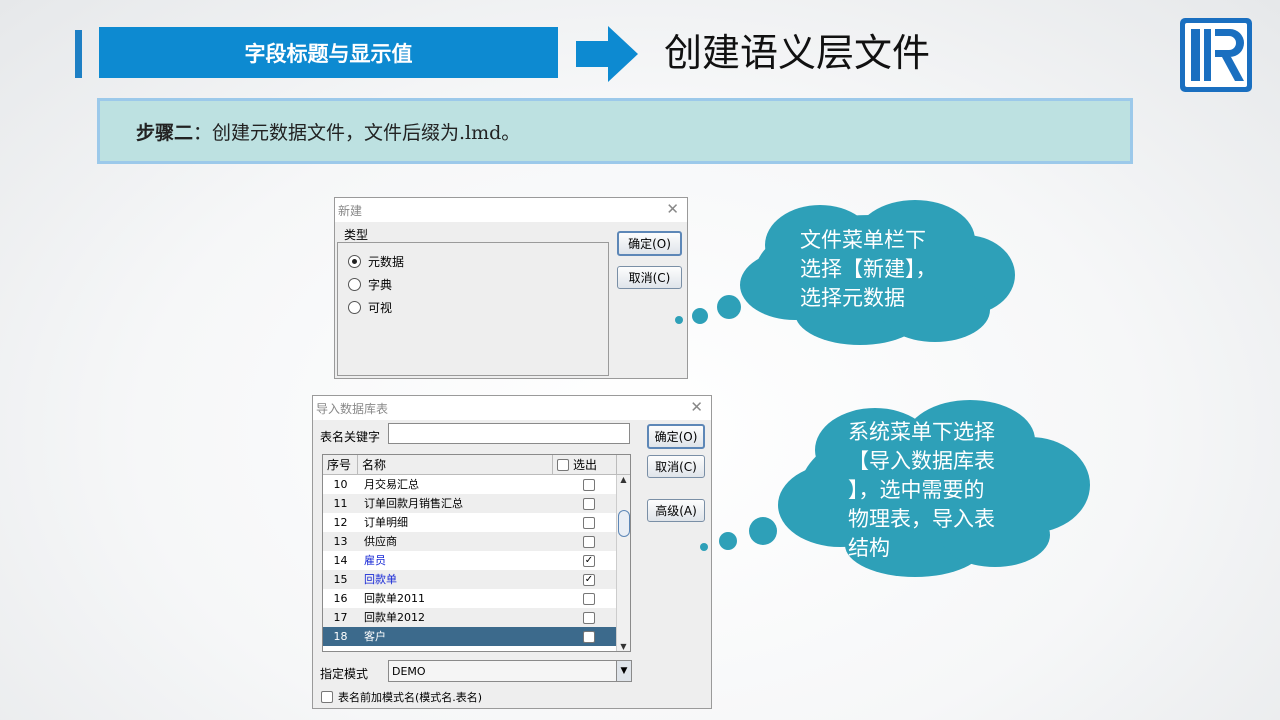 This screenshot has width=1280, height=720. What do you see at coordinates (510, 671) in the screenshot?
I see `schema-select: DEMO ▼` at bounding box center [510, 671].